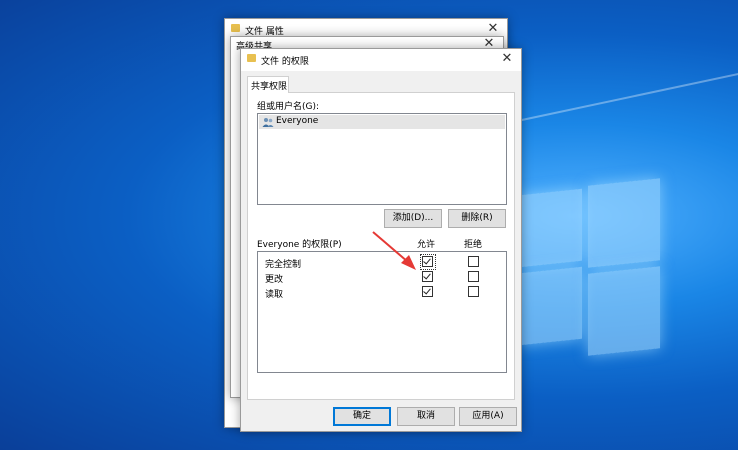 This screenshot has width=738, height=450. I want to click on windows-logo, so click(590, 267).